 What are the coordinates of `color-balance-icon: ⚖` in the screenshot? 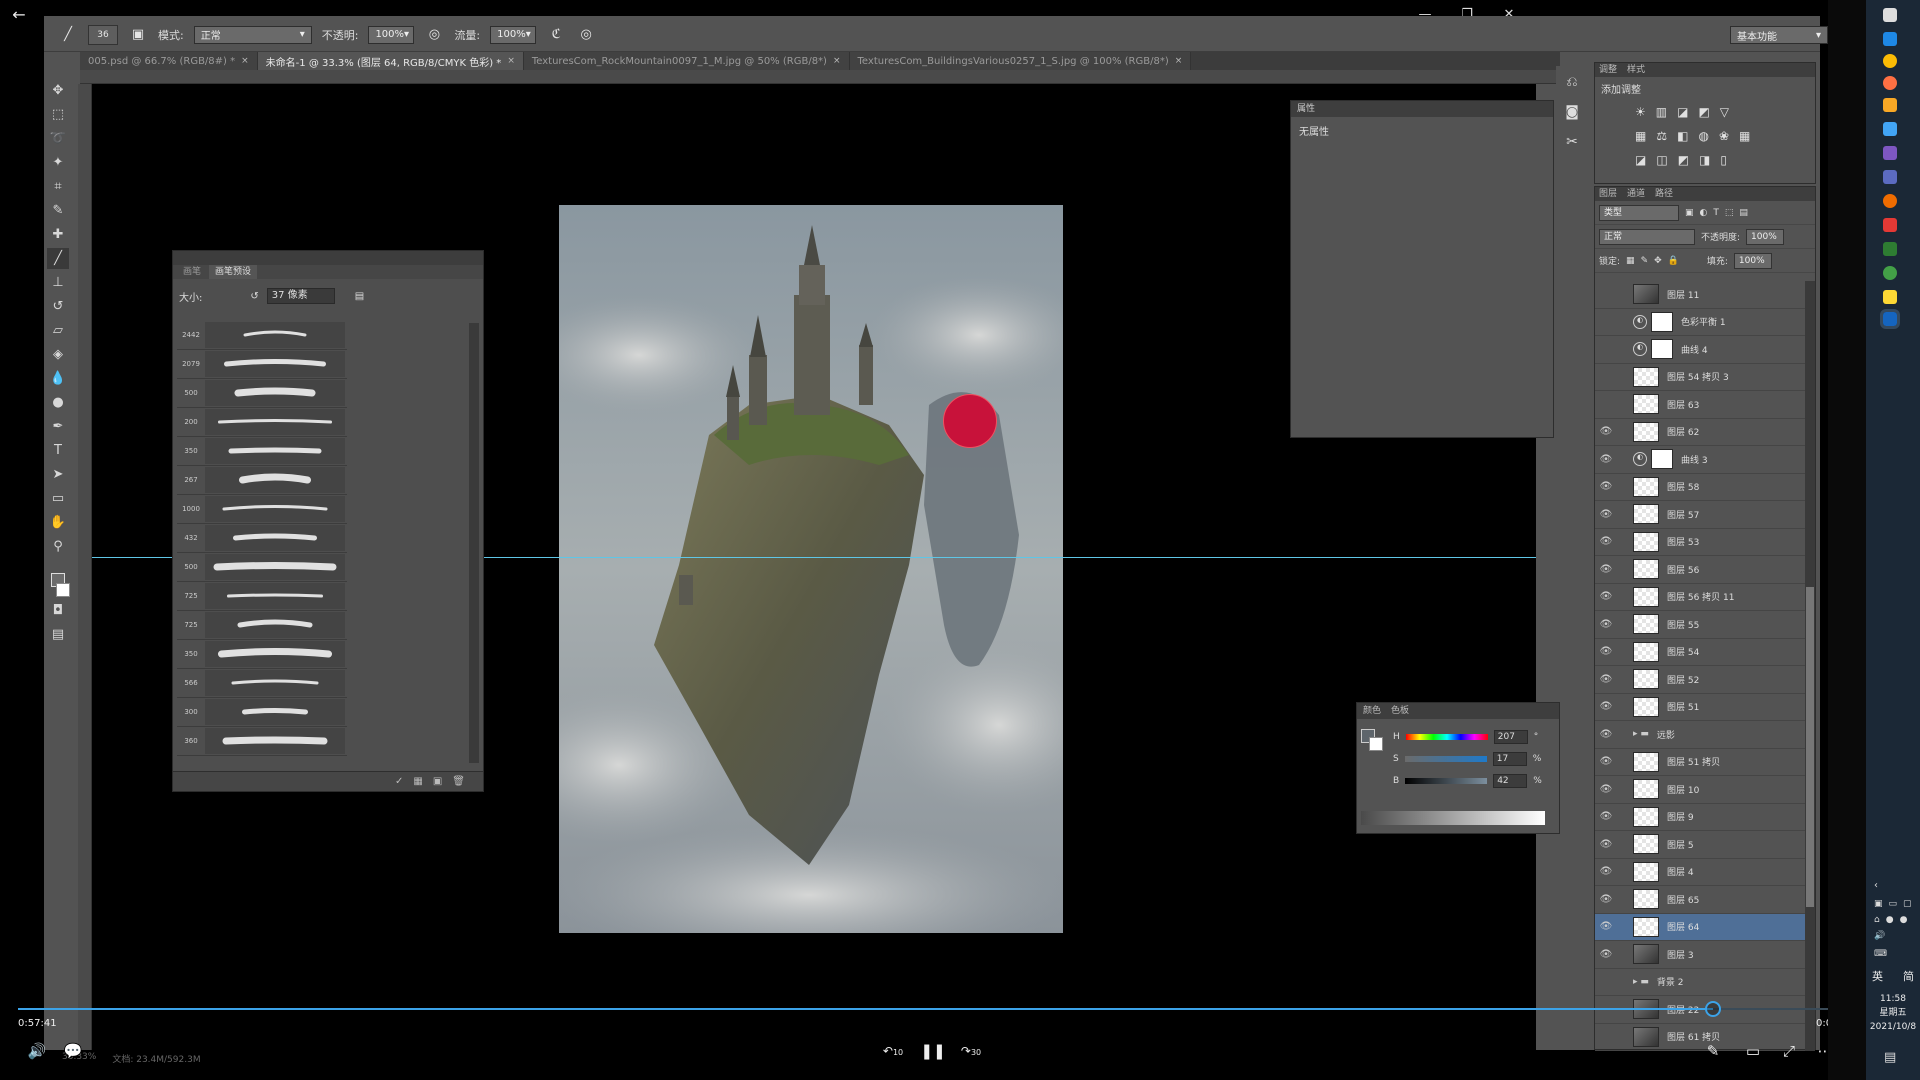 It's located at (1661, 136).